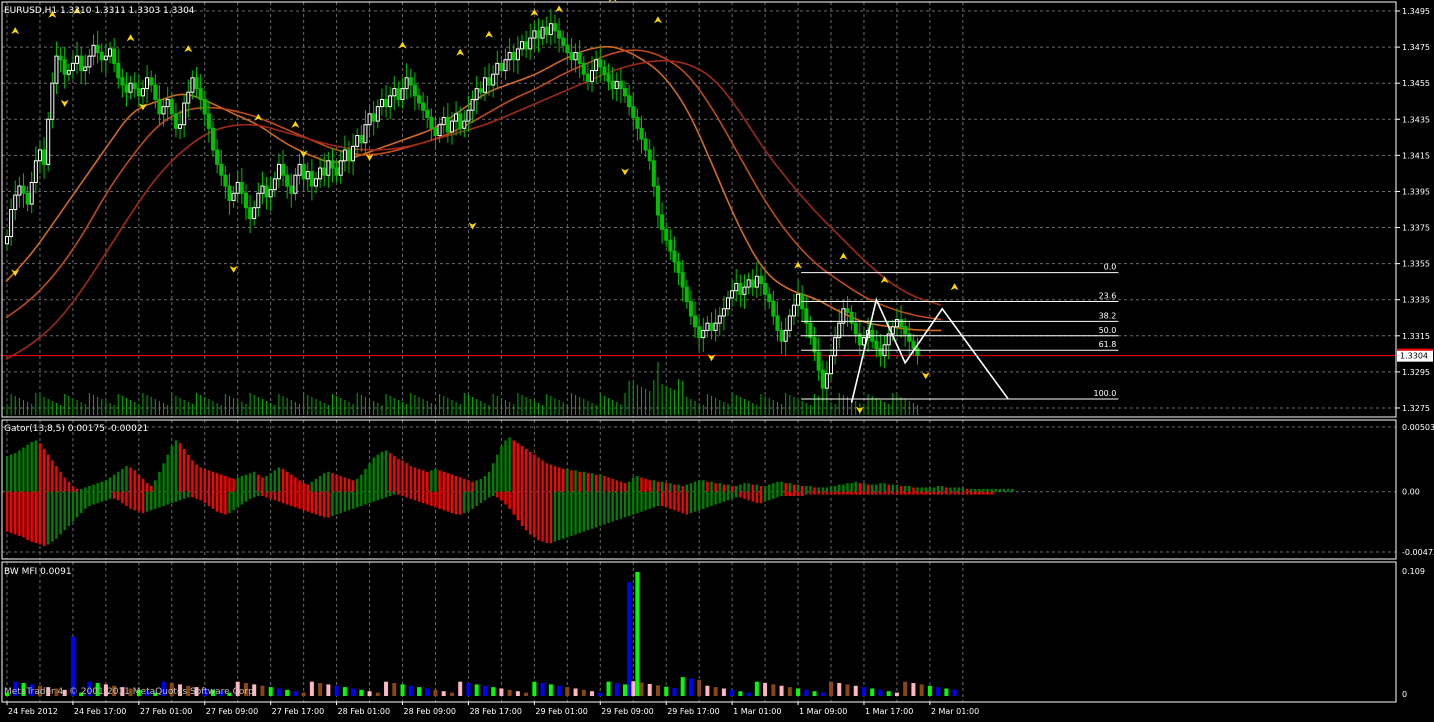 The width and height of the screenshot is (1434, 722). I want to click on time-tick-label: 29 Feb 17:00, so click(693, 711).